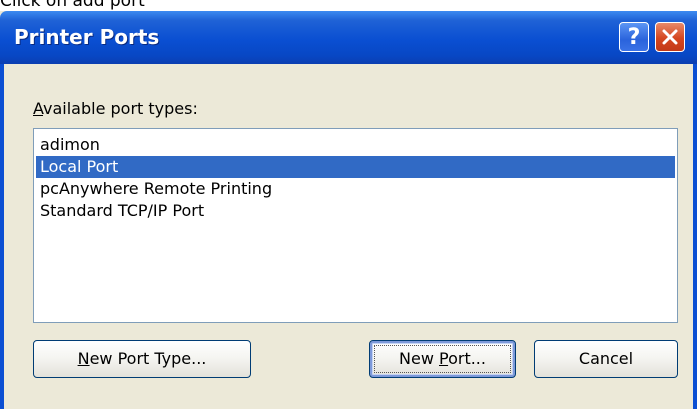 This screenshot has height=409, width=697. I want to click on new-port-label-prefix: New, so click(419, 358).